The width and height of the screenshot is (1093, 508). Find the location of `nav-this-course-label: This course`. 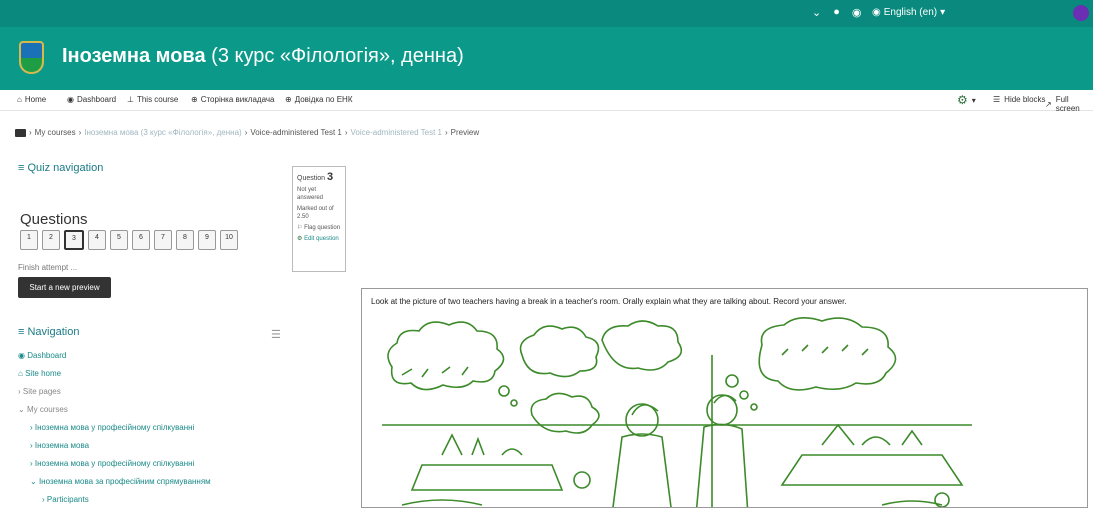

nav-this-course-label: This course is located at coordinates (157, 99).